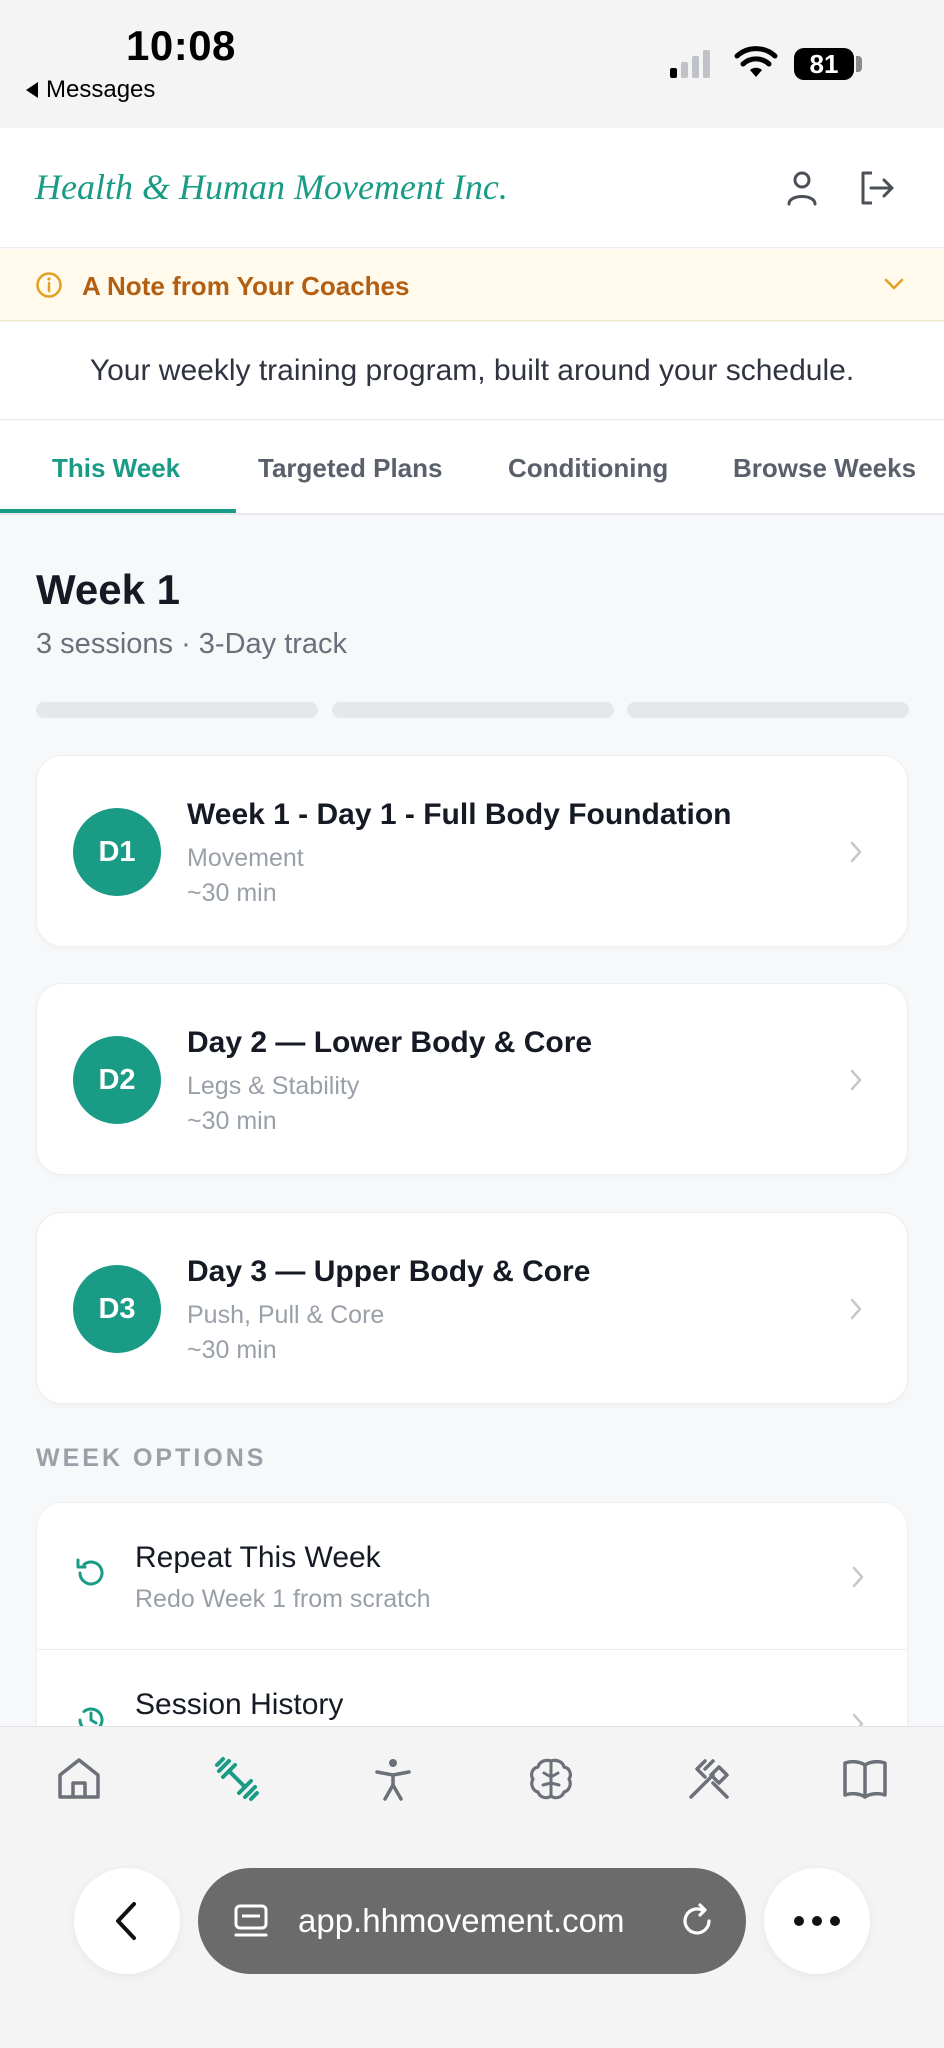 The width and height of the screenshot is (944, 2048). What do you see at coordinates (101, 89) in the screenshot?
I see `back-app-label: Messages` at bounding box center [101, 89].